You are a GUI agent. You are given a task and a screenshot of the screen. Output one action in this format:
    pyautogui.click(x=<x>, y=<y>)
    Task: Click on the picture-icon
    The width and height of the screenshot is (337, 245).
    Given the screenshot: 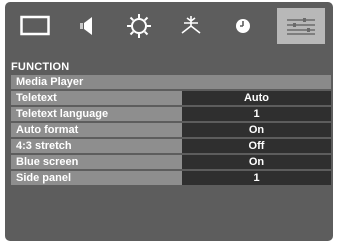 What is the action you would take?
    pyautogui.click(x=35, y=25)
    